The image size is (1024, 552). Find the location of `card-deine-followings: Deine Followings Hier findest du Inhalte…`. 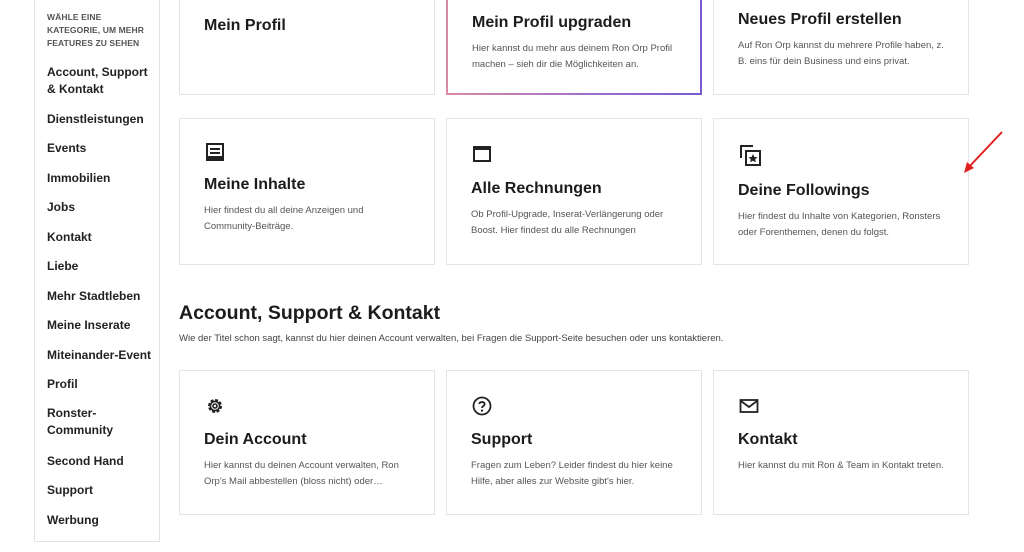

card-deine-followings: Deine Followings Hier findest du Inhalte… is located at coordinates (841, 191).